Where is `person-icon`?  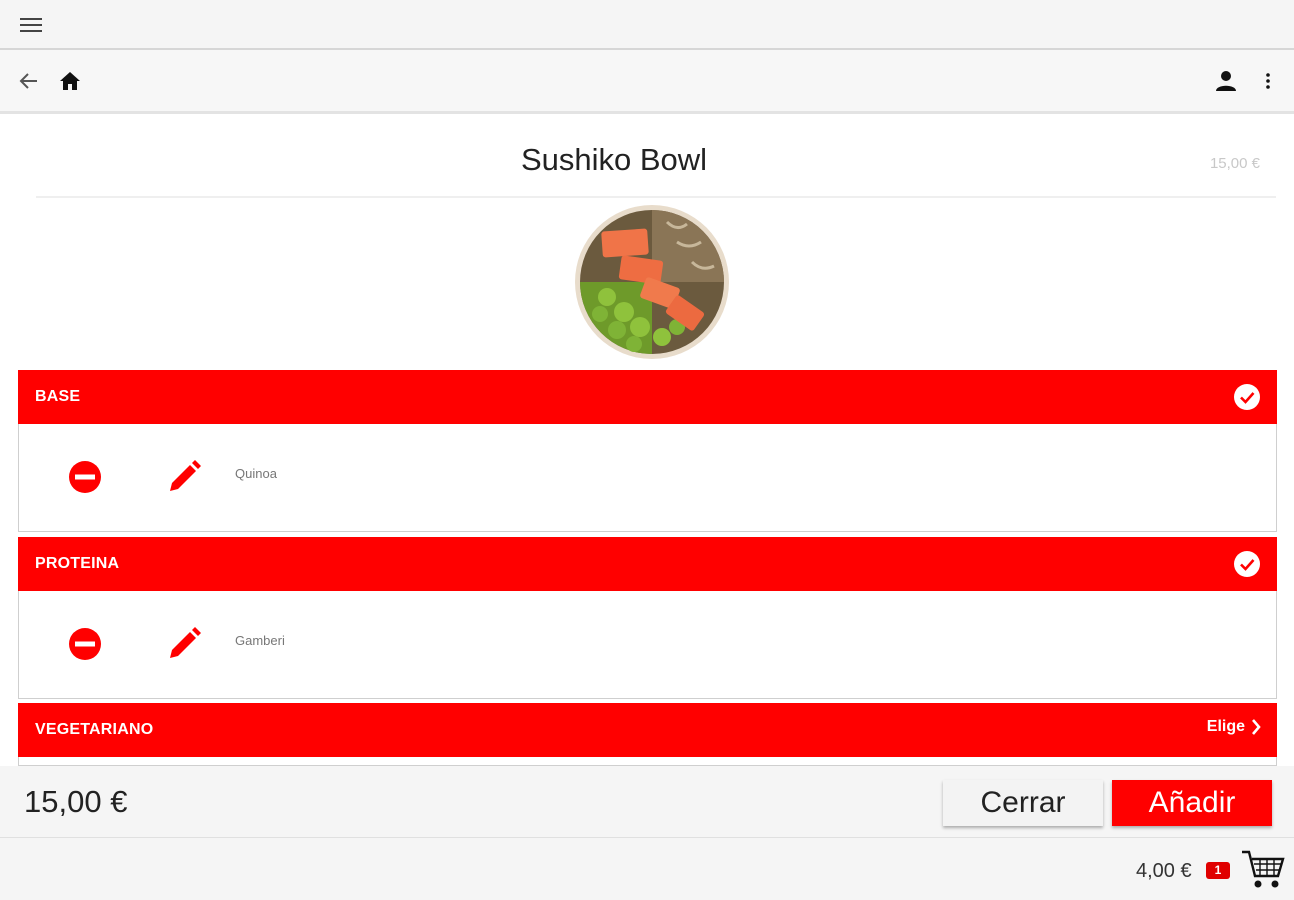 person-icon is located at coordinates (1226, 81).